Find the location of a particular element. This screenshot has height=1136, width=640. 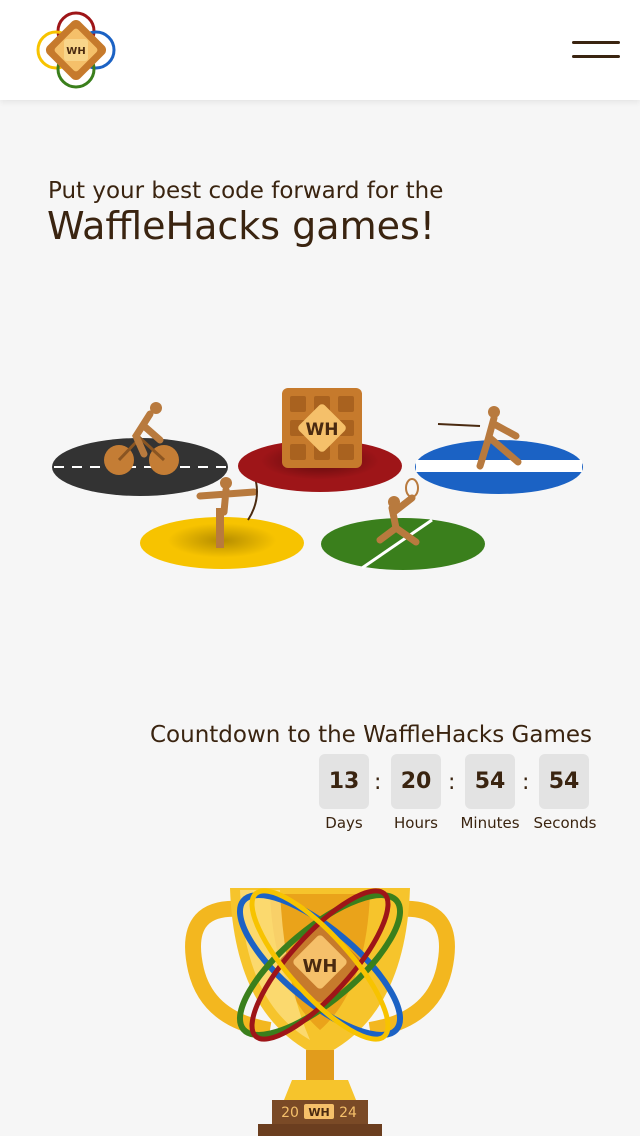

trophy-year-right: 24 is located at coordinates (348, 1113).